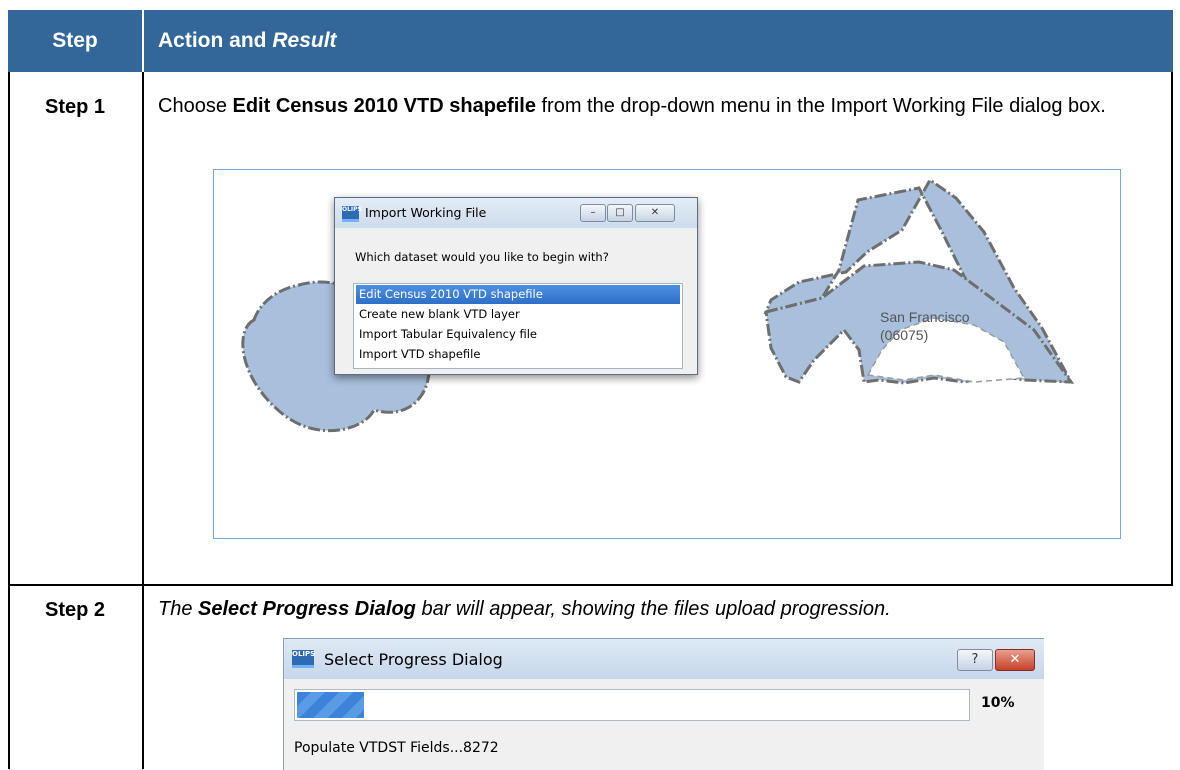 Image resolution: width=1180 pixels, height=770 pixels. I want to click on header-action: Action and Result, so click(247, 41).